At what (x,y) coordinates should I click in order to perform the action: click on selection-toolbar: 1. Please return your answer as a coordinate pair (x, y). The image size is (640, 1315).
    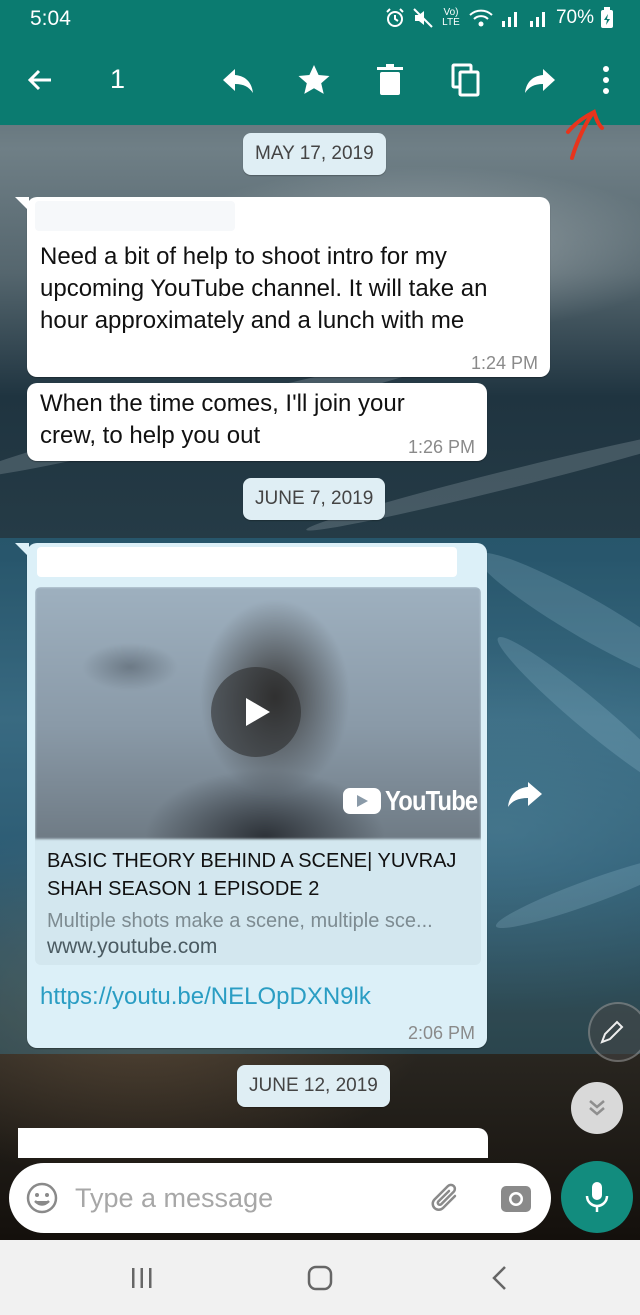
    Looking at the image, I should click on (320, 81).